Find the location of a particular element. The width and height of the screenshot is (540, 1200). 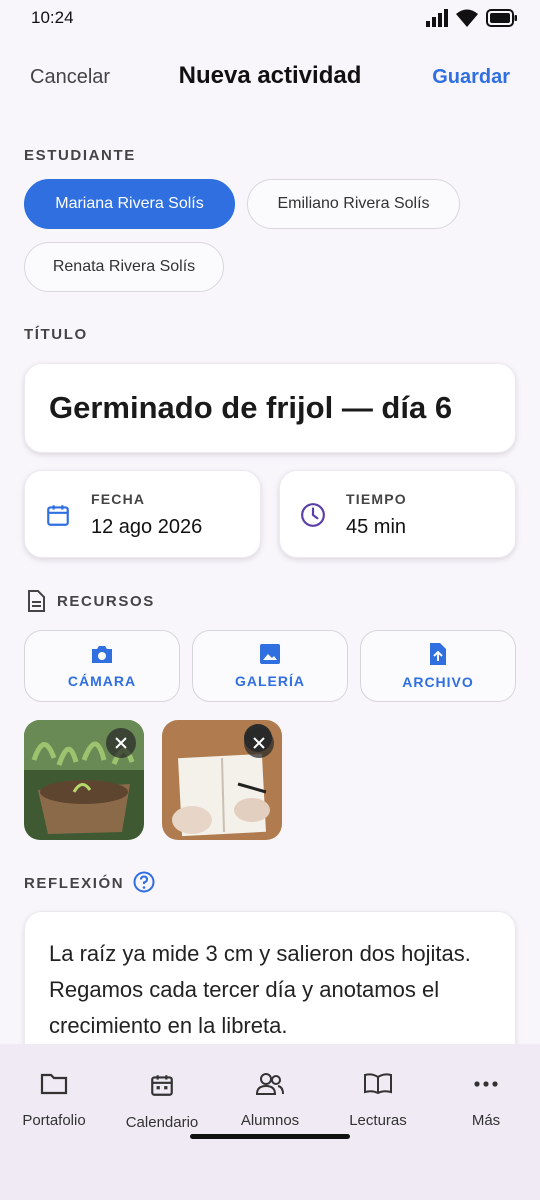

nav-label-portafolio: Portafolio is located at coordinates (54, 1120).